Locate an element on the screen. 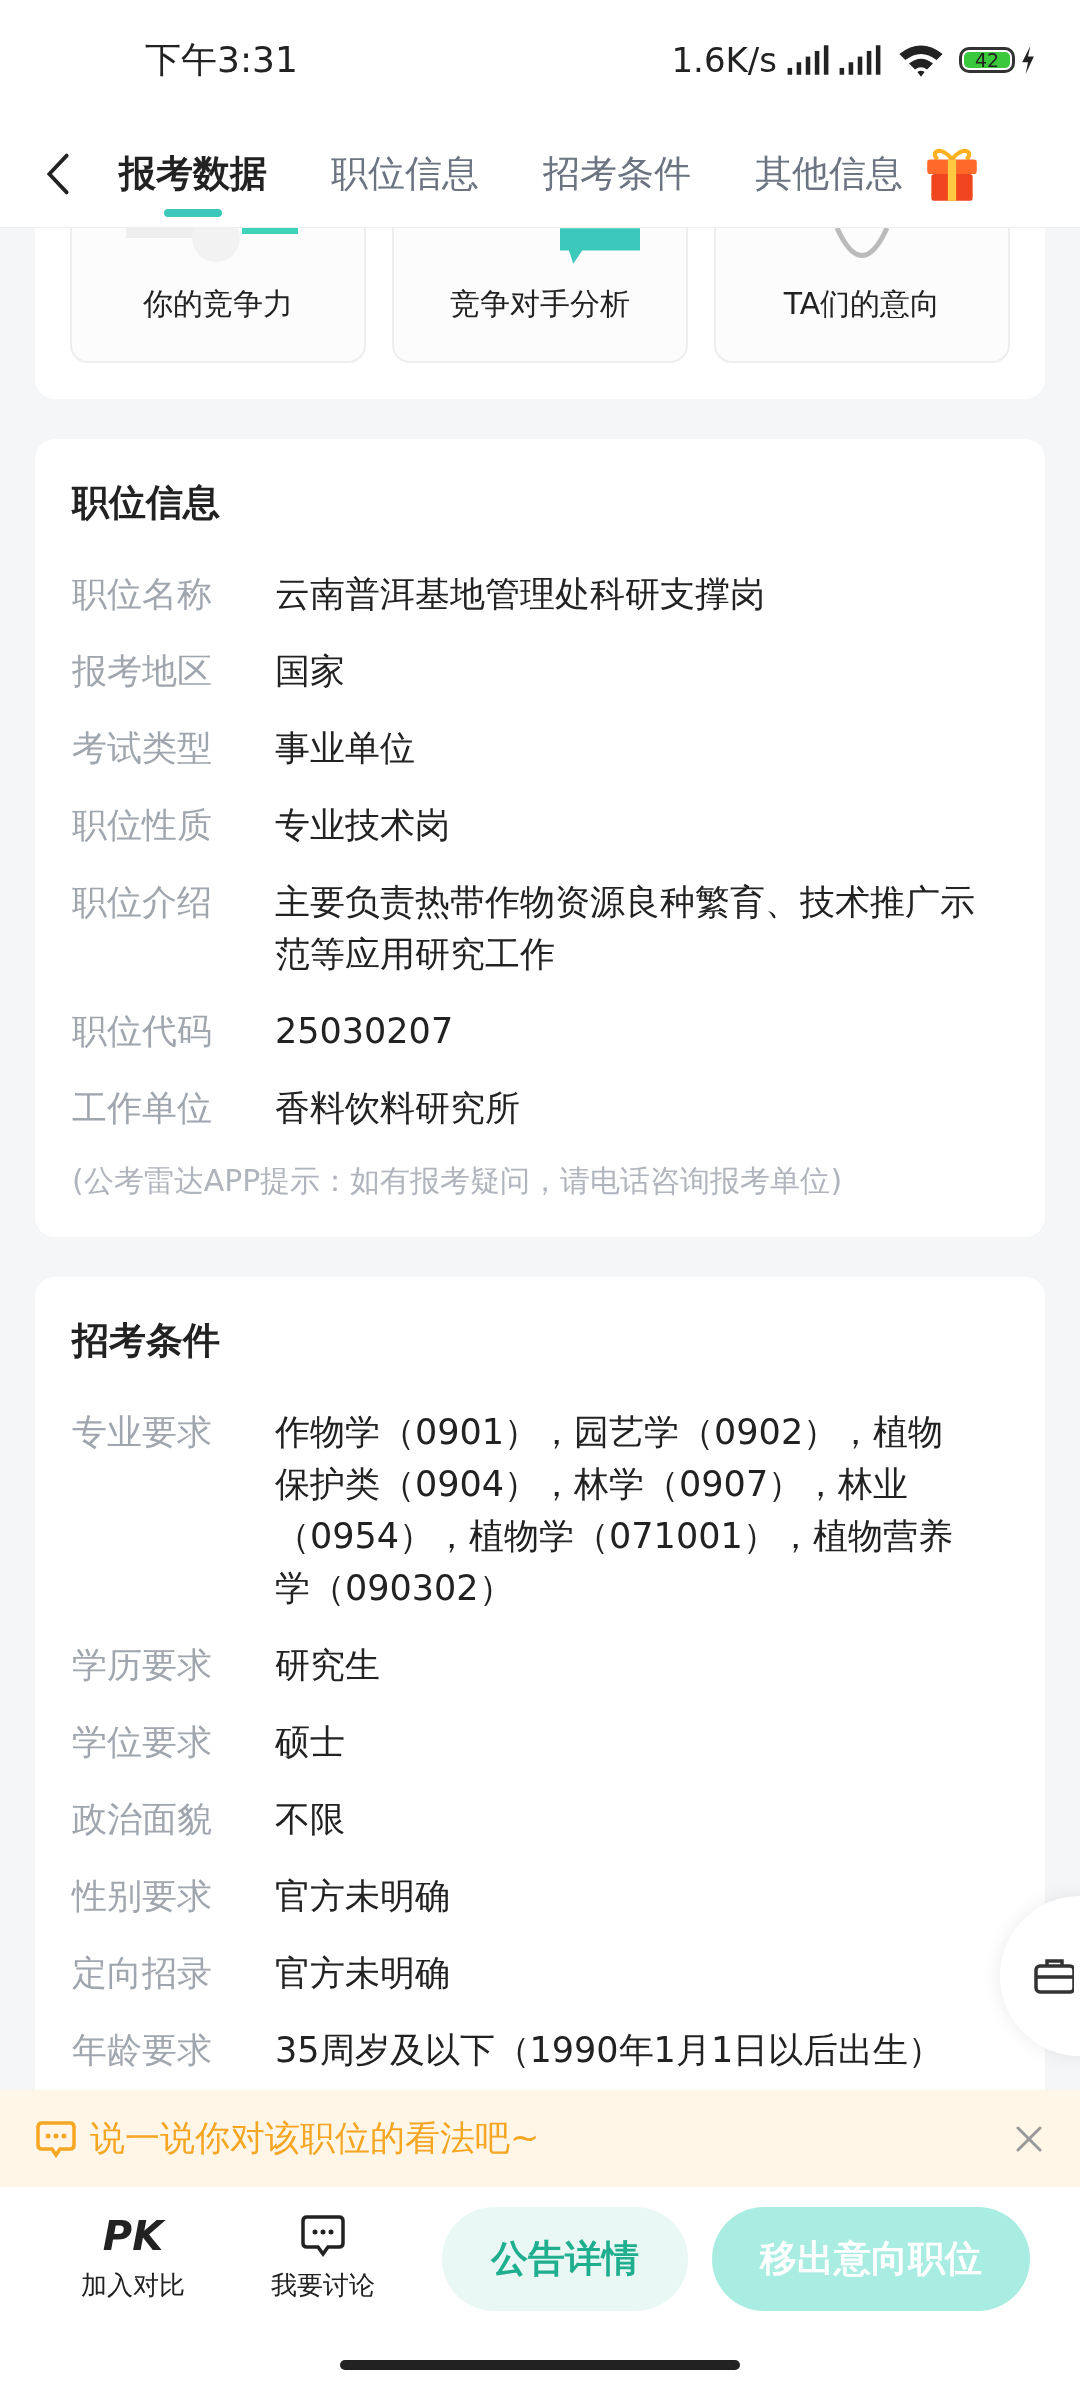  tab: 报考数据 is located at coordinates (193, 173).